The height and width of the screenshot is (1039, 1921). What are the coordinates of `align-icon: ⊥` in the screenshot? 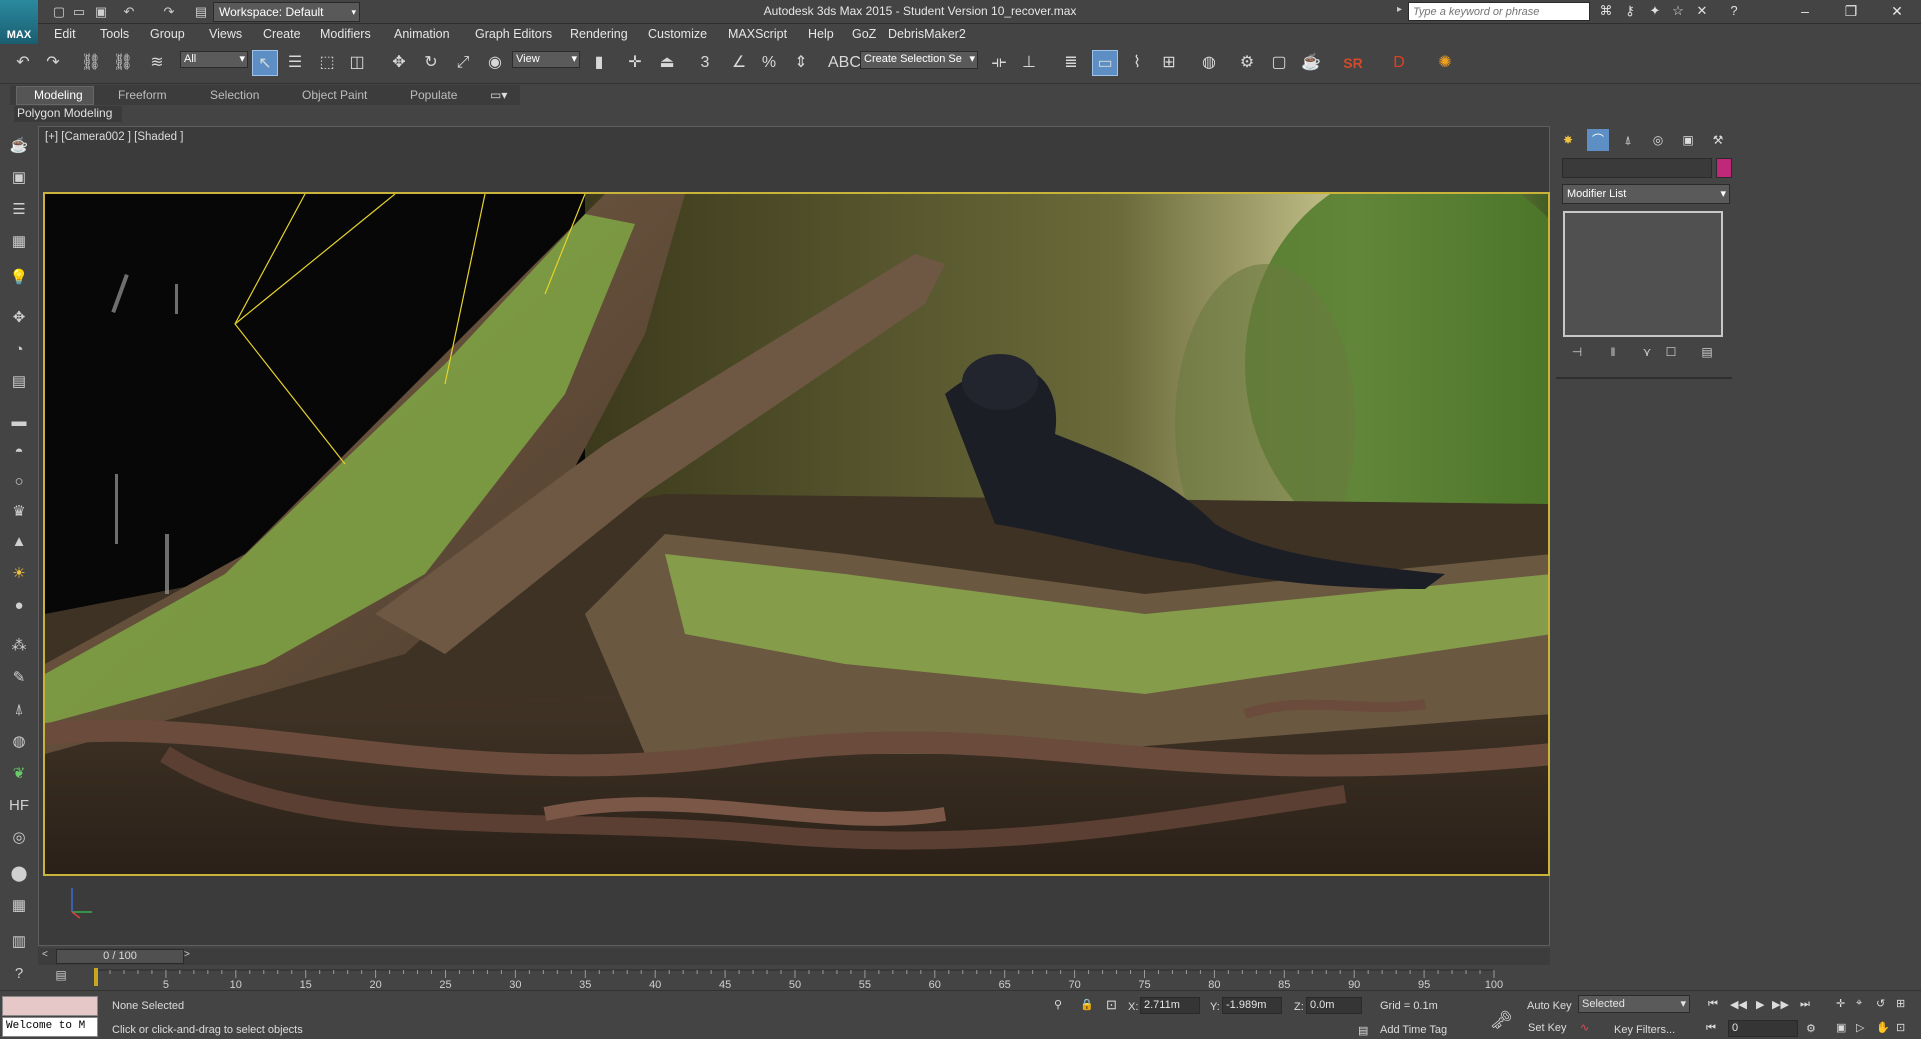 It's located at (1029, 63).